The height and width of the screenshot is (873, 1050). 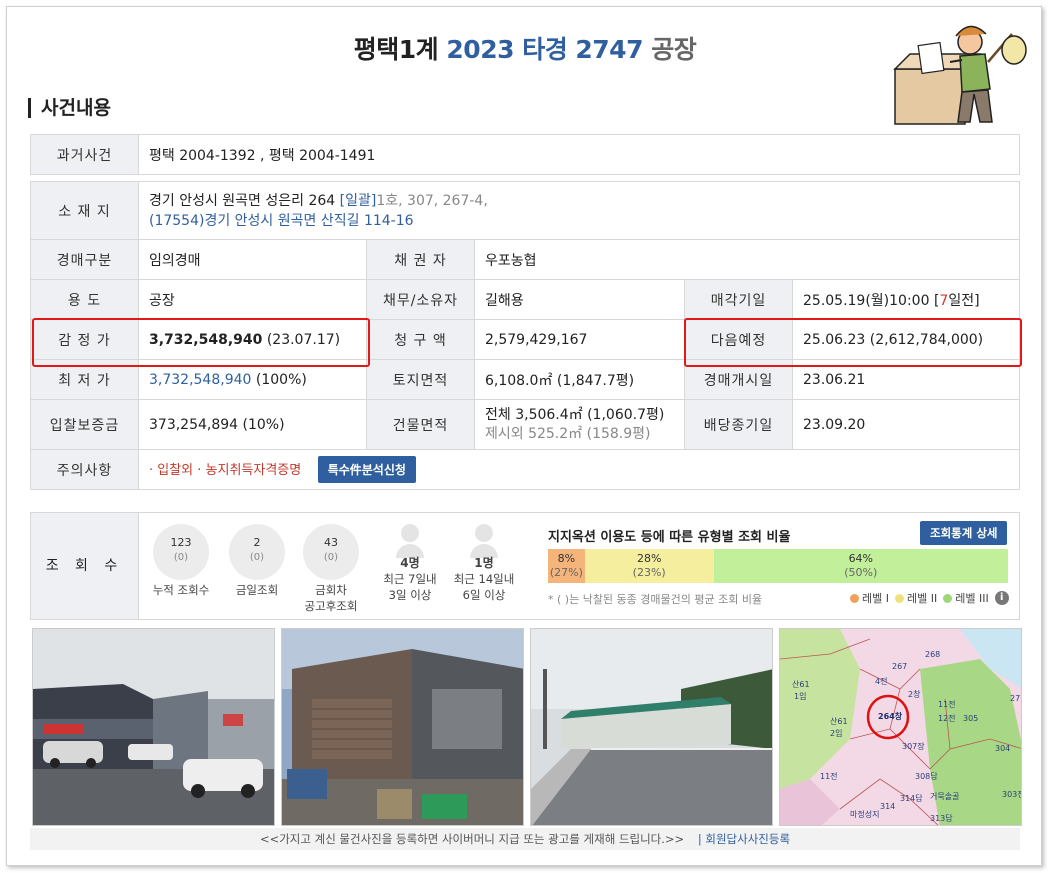 I want to click on map-parcel-label: 11전, so click(x=947, y=704).